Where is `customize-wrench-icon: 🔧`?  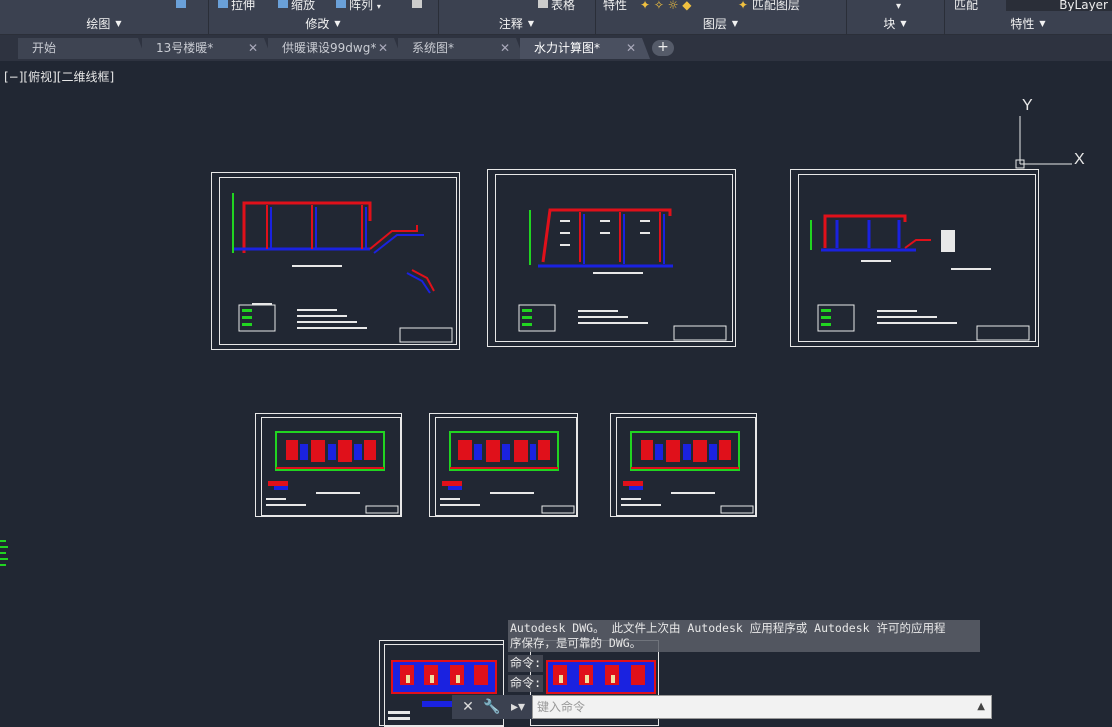 customize-wrench-icon: 🔧 is located at coordinates (492, 707).